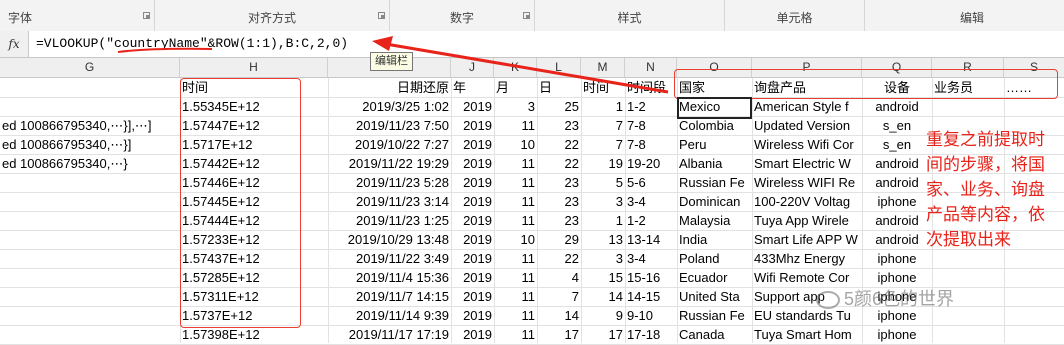 This screenshot has height=345, width=1064. I want to click on arrow-line, so click(524, 67).